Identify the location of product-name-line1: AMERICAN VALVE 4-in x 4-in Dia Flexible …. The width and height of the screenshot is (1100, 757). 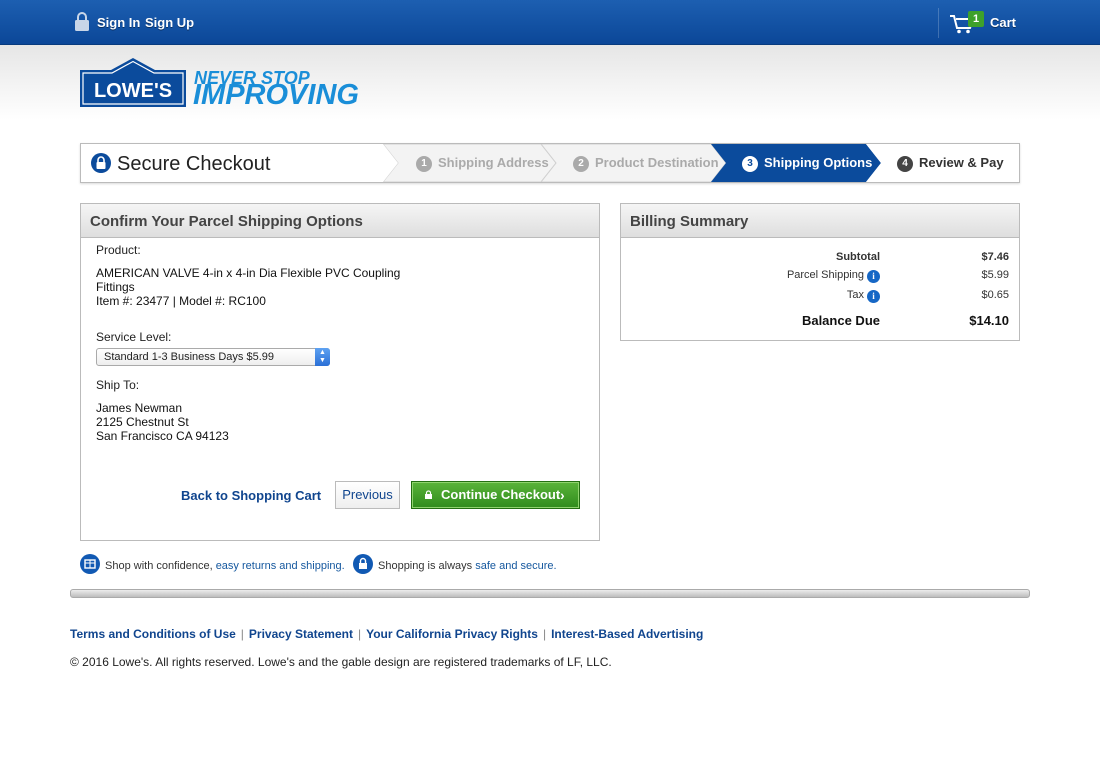
(248, 273).